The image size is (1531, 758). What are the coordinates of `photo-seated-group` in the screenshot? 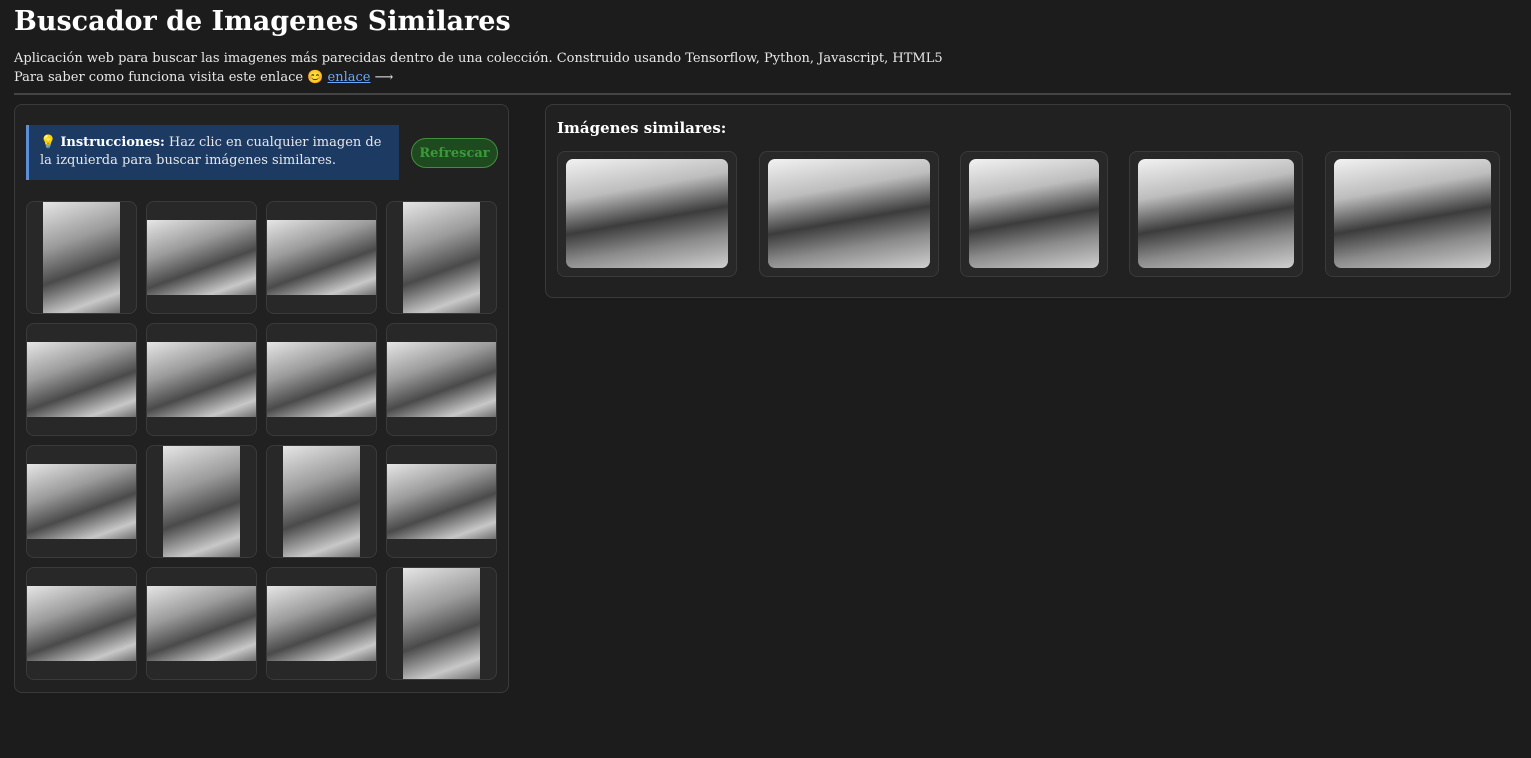 It's located at (81, 623).